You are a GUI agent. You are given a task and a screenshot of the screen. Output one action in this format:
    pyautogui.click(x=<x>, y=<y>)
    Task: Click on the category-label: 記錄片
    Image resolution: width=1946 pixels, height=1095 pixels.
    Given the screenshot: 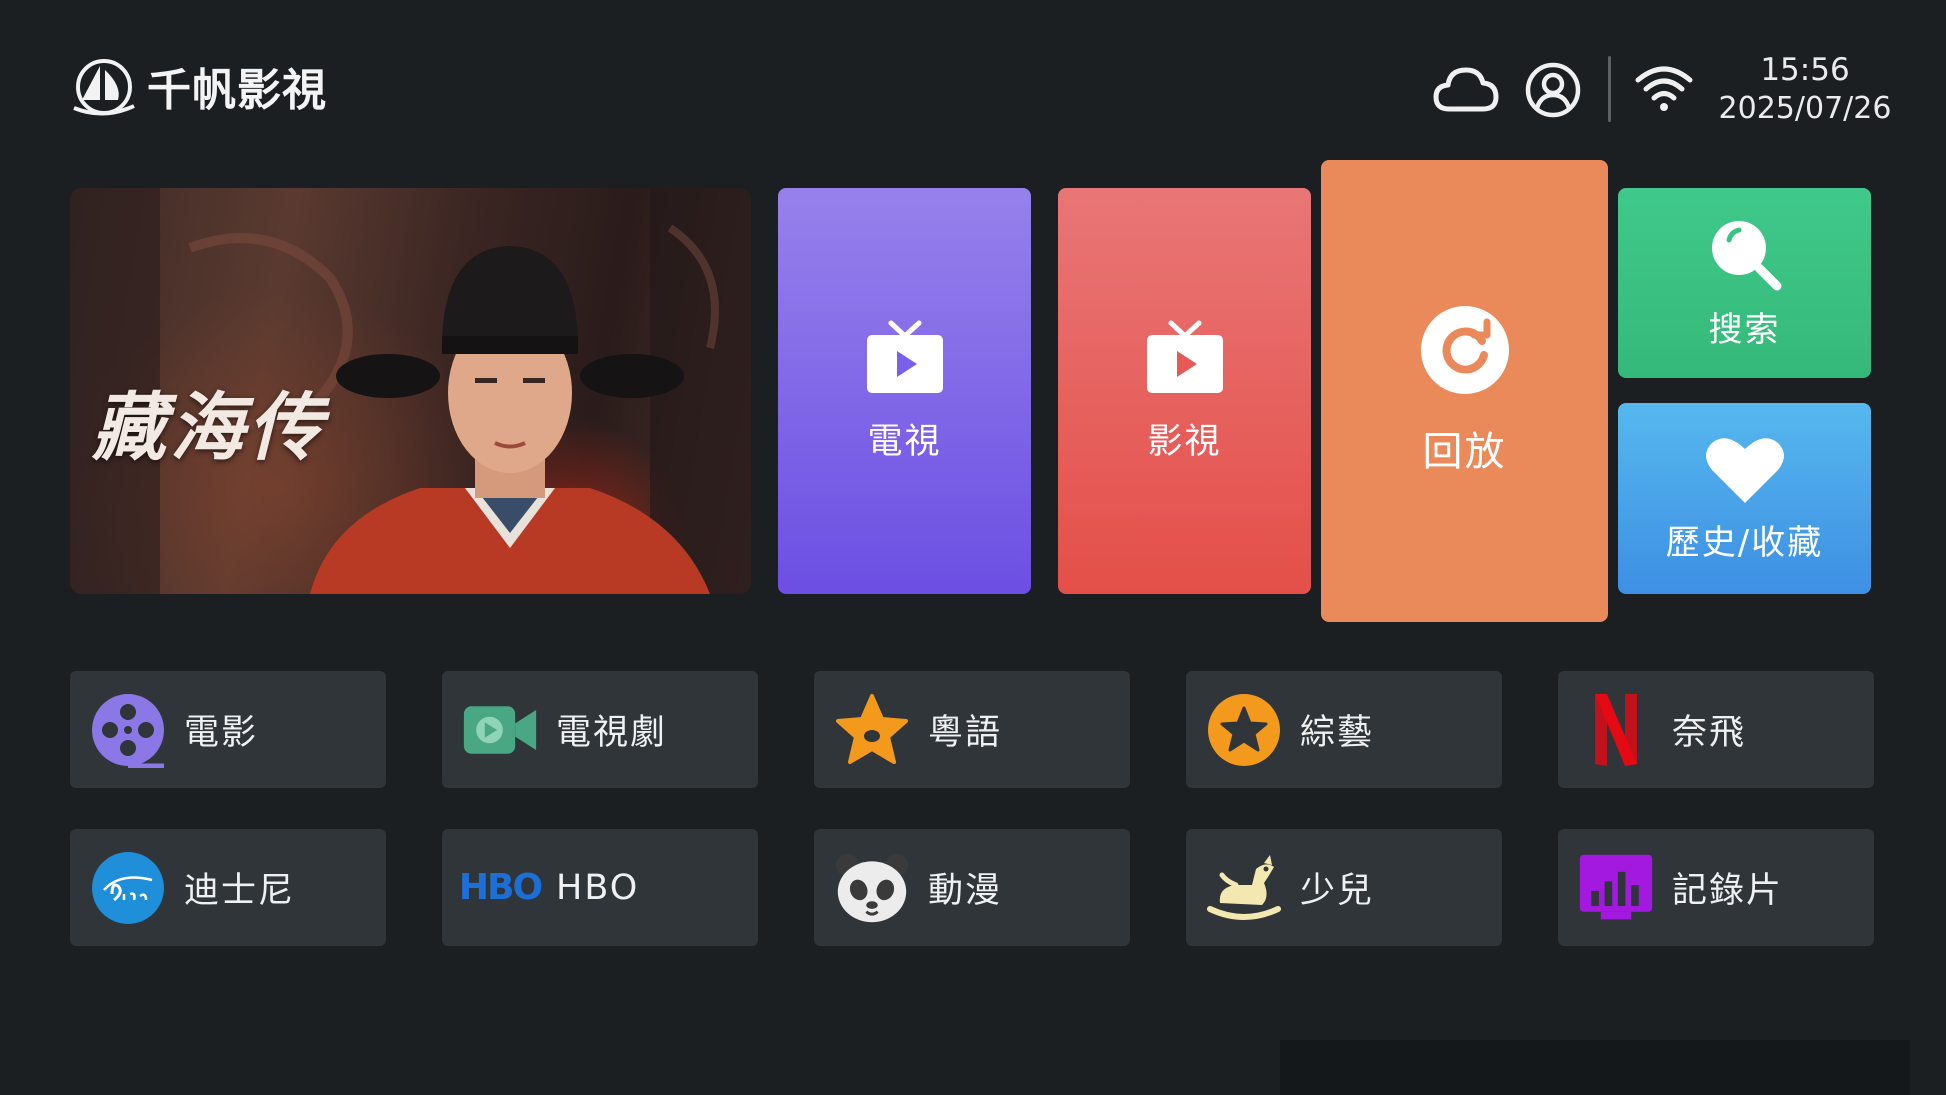 What is the action you would take?
    pyautogui.click(x=1728, y=891)
    